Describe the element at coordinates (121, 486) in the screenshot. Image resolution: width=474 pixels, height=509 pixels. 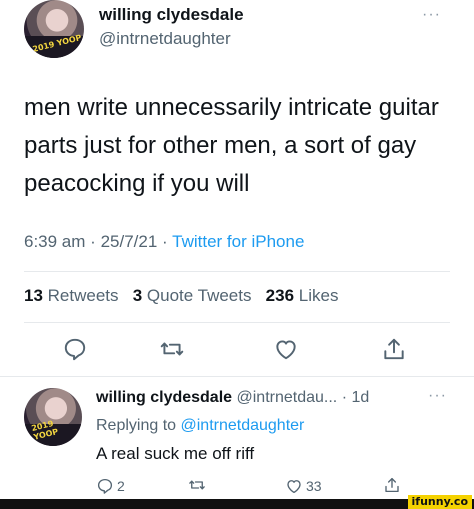
I see `reply-count: 2` at that location.